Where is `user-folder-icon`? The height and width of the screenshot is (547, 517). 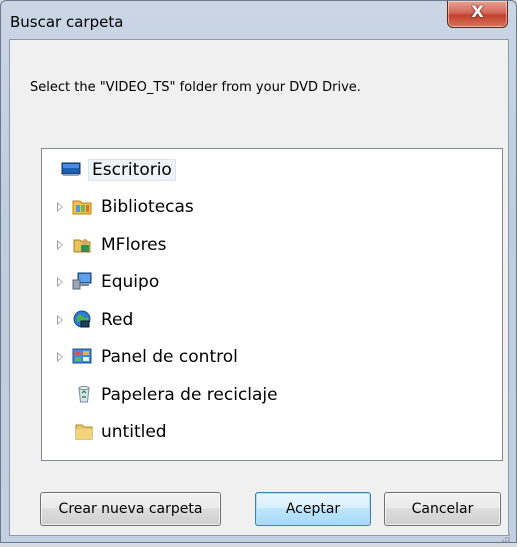
user-folder-icon is located at coordinates (82, 244).